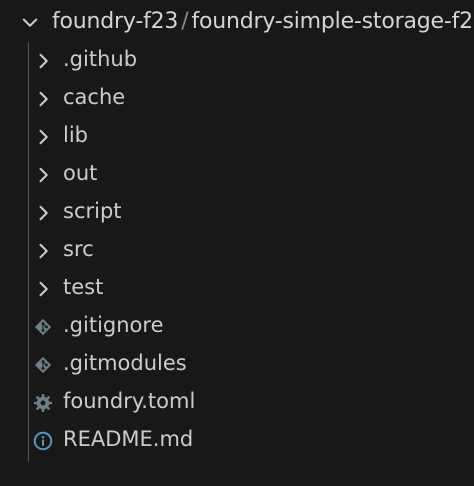 This screenshot has height=486, width=474. What do you see at coordinates (80, 173) in the screenshot?
I see `tree-item-label: out` at bounding box center [80, 173].